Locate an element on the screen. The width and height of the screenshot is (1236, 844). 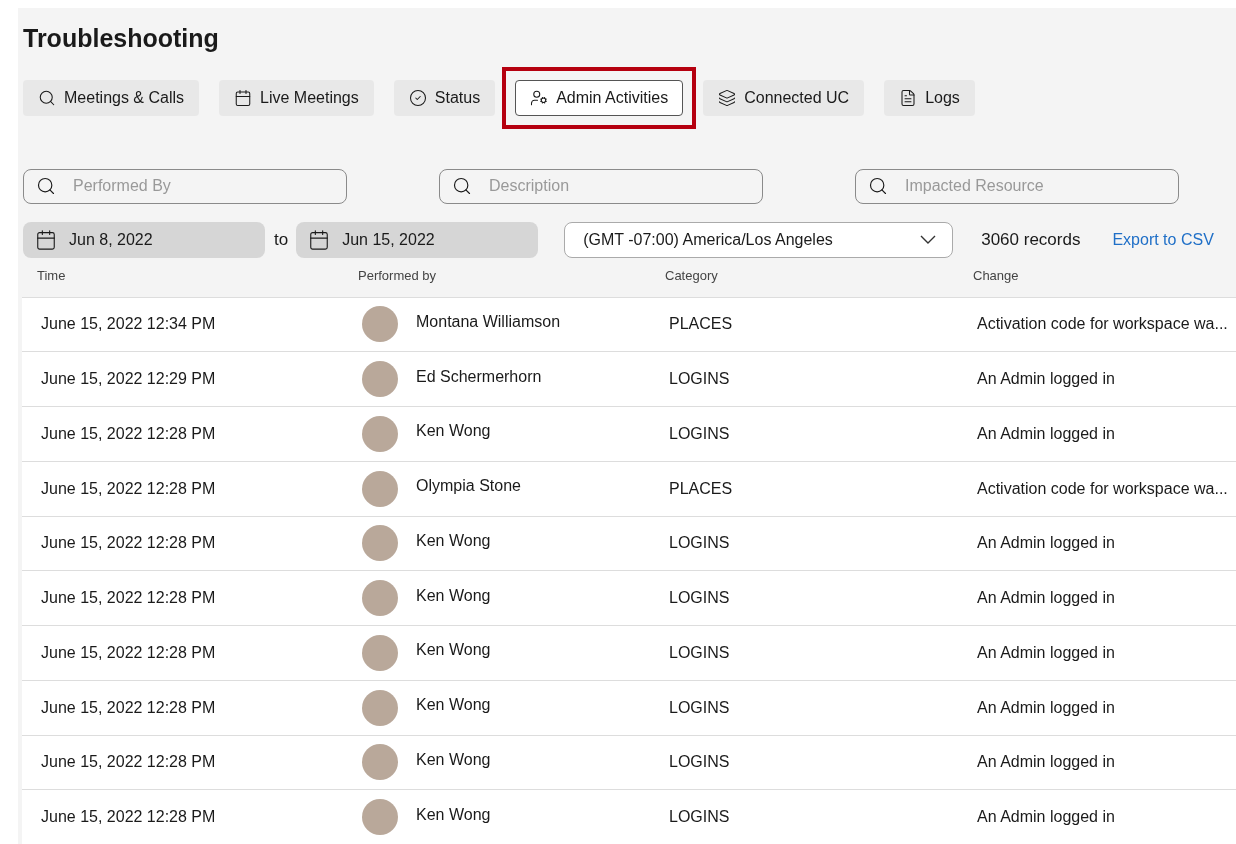
check-circle-icon is located at coordinates (417, 98).